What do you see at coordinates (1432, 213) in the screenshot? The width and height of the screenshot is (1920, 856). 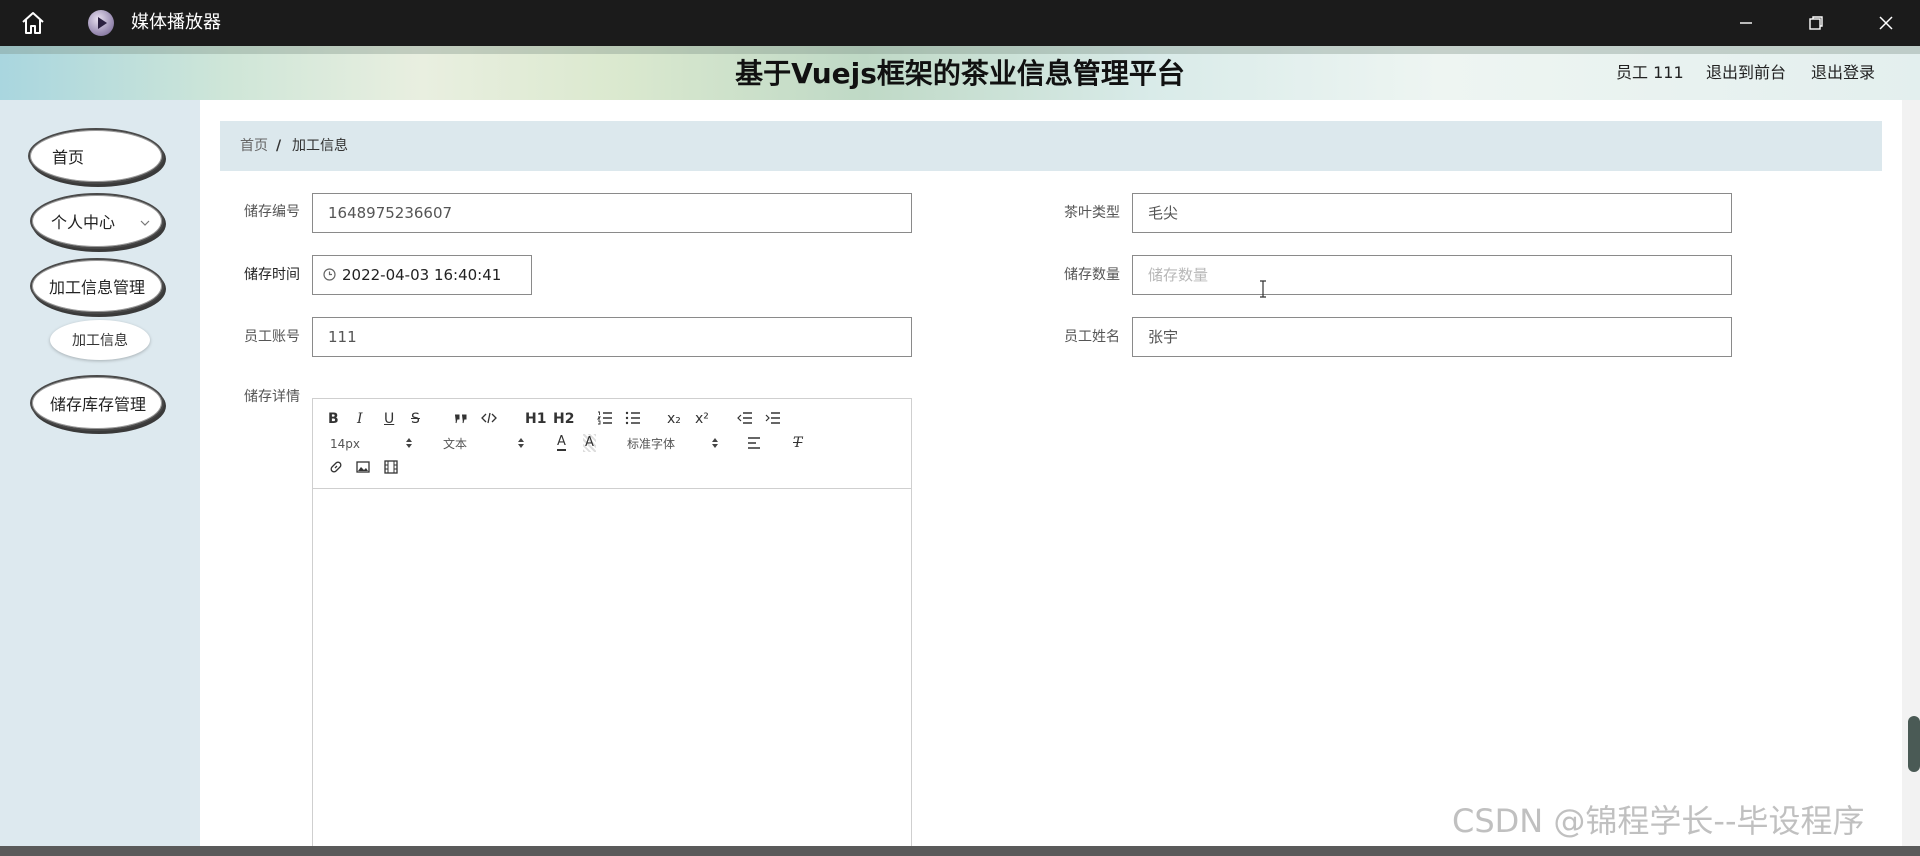 I see `tea-type-input: 毛尖` at bounding box center [1432, 213].